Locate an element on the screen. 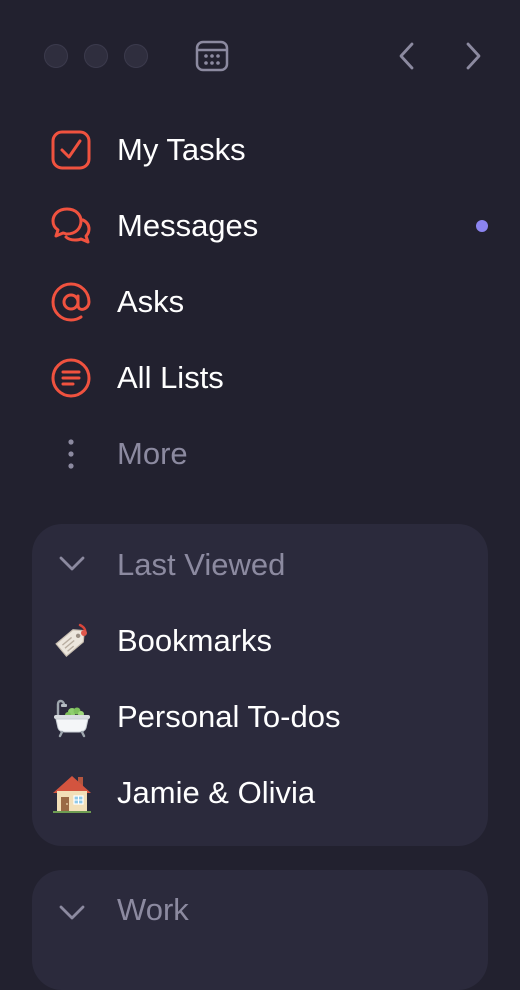 The image size is (520, 990). nav-item-more: More is located at coordinates (260, 454).